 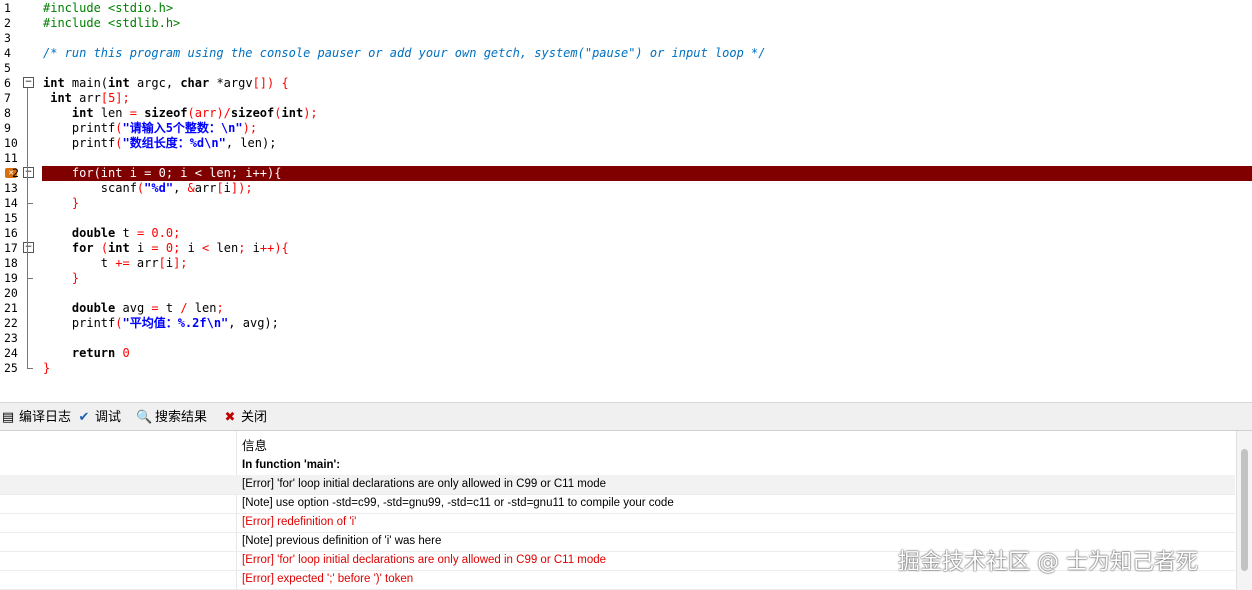 What do you see at coordinates (230, 417) in the screenshot?
I see `close-panel-icon: ✖` at bounding box center [230, 417].